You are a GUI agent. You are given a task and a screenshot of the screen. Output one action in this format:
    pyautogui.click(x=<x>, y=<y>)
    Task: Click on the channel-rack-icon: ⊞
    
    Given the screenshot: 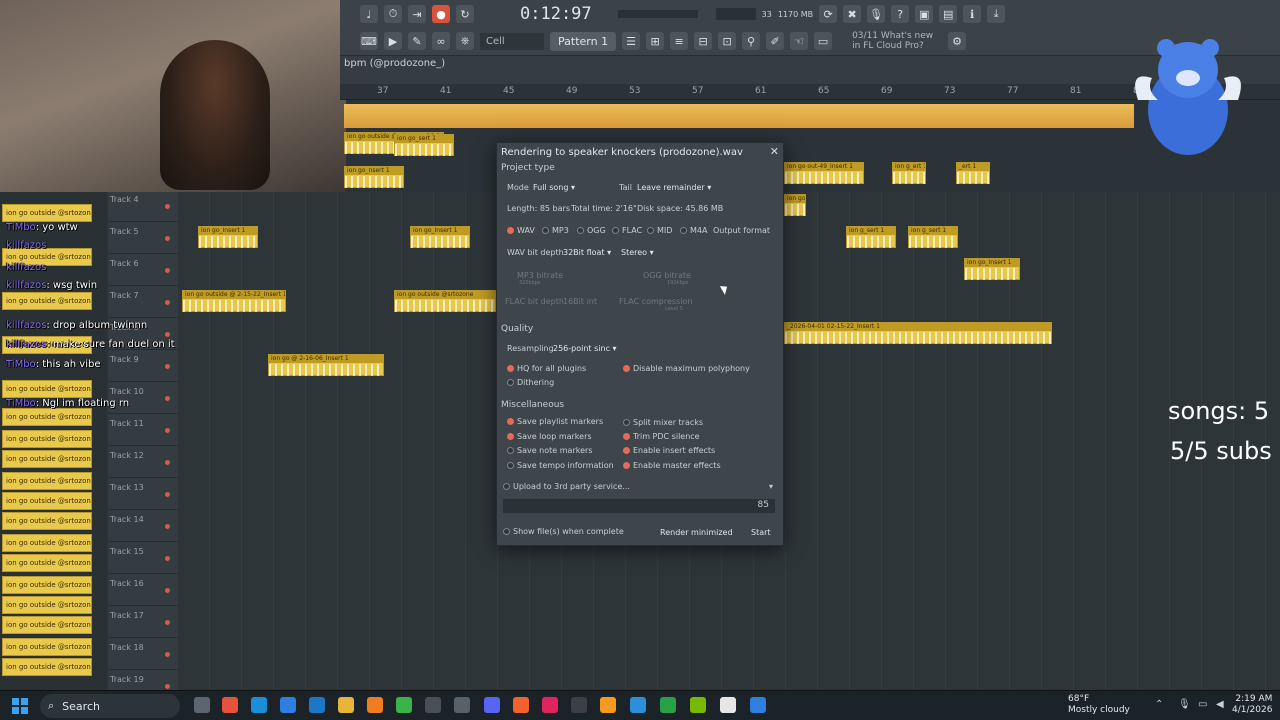 What is the action you would take?
    pyautogui.click(x=655, y=41)
    